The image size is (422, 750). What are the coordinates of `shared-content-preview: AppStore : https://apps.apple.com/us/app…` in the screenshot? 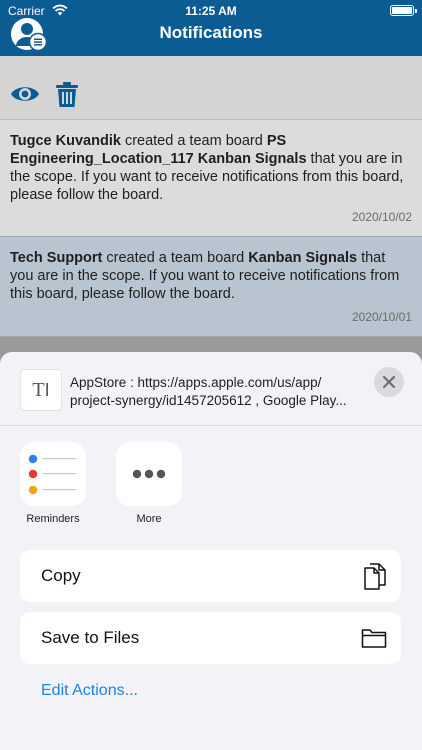 It's located at (219, 392).